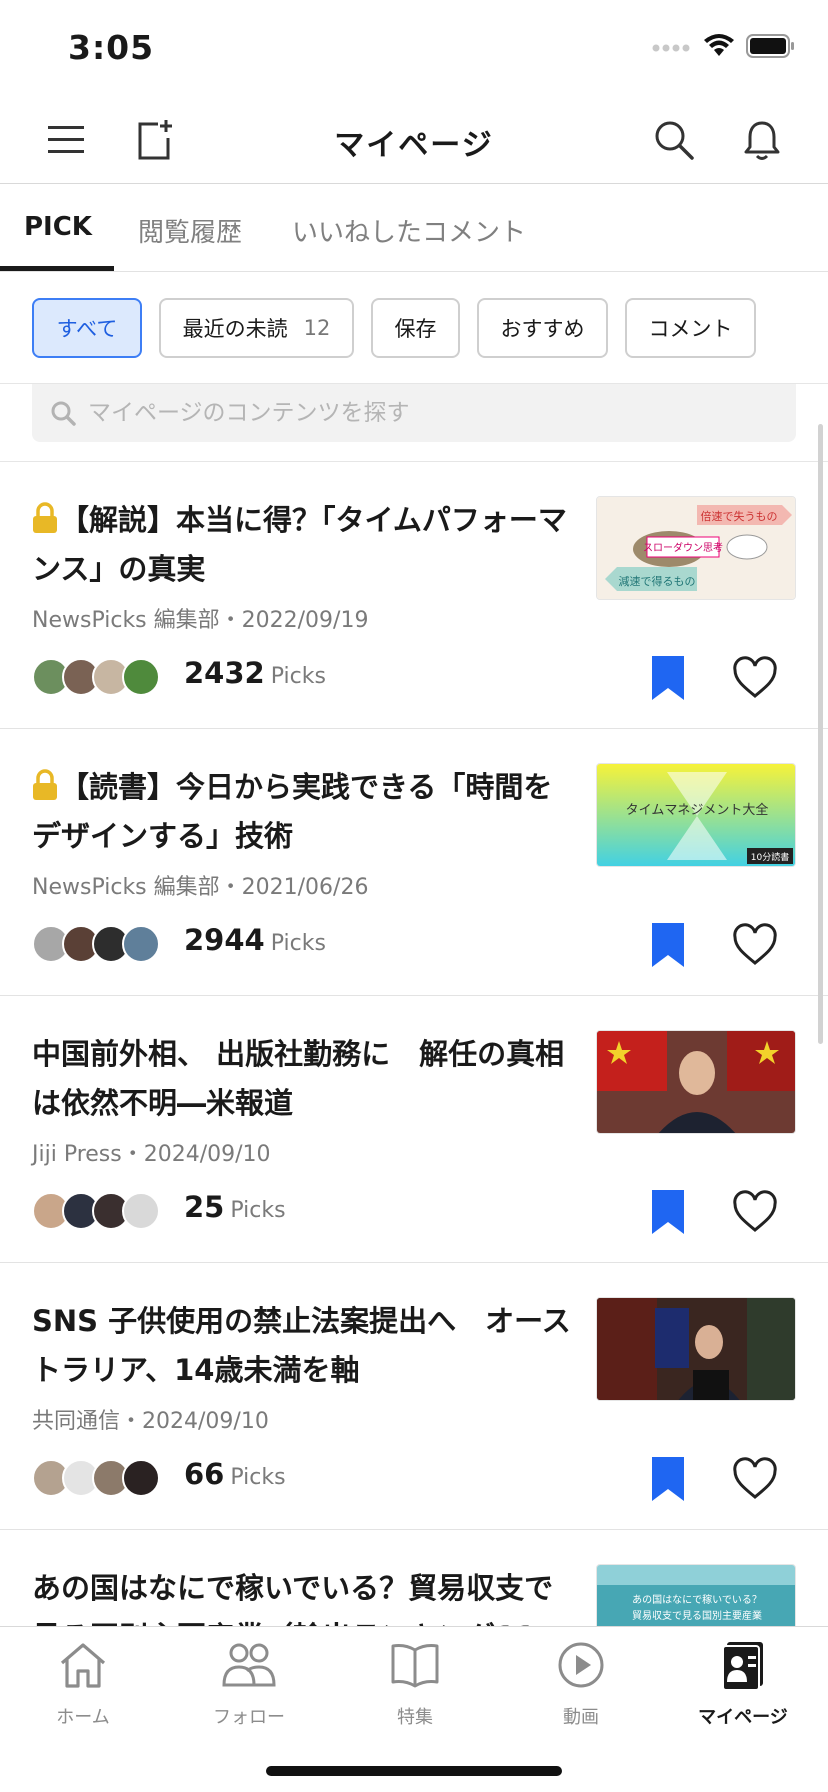 Image resolution: width=828 pixels, height=1792 pixels. What do you see at coordinates (249, 1717) in the screenshot?
I see `tabbar-label: フォロー` at bounding box center [249, 1717].